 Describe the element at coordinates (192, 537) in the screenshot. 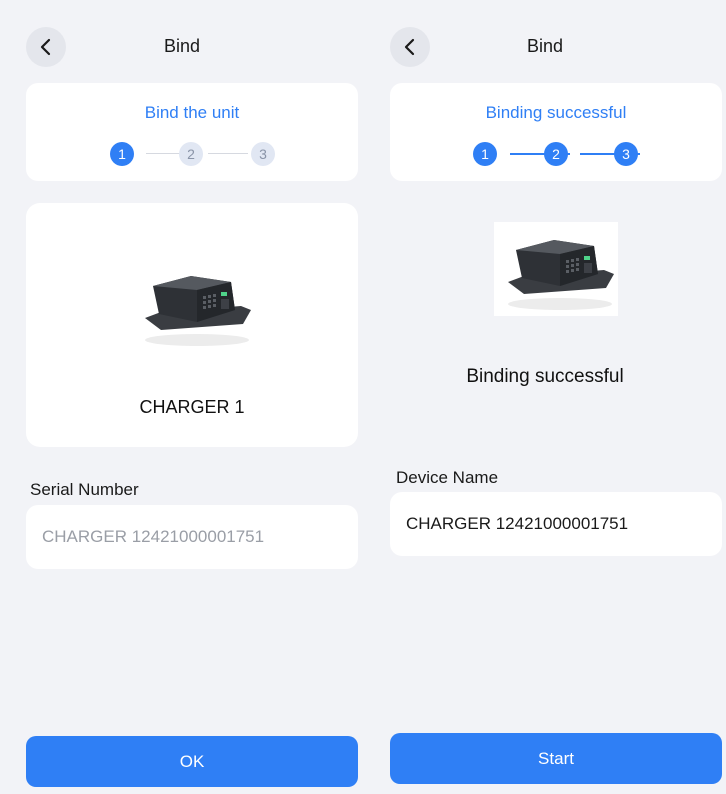

I see `serial-number-field: CHARGER 12421000001751` at that location.